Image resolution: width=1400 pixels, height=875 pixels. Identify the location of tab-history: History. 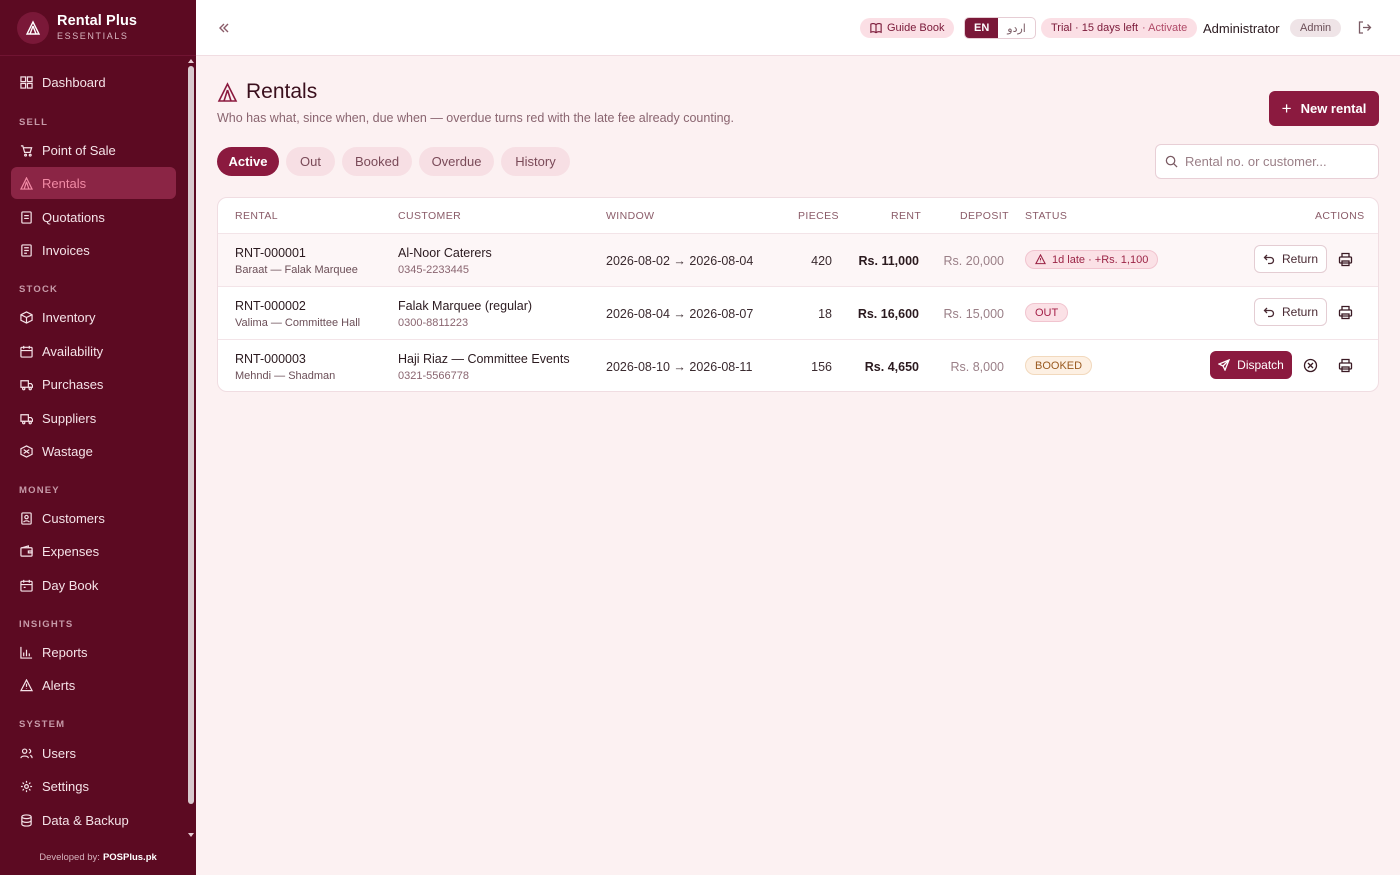
(535, 161).